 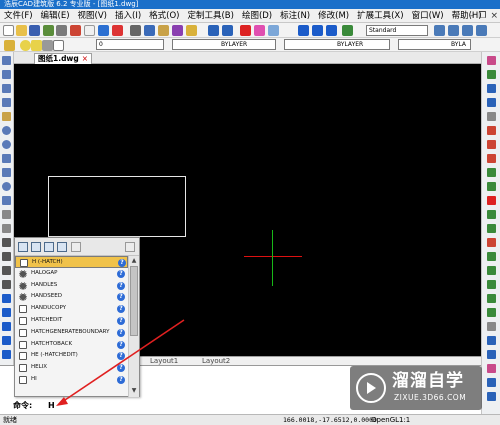 What do you see at coordinates (134, 261) in the screenshot?
I see `scroll-up-icon: ▲` at bounding box center [134, 261].